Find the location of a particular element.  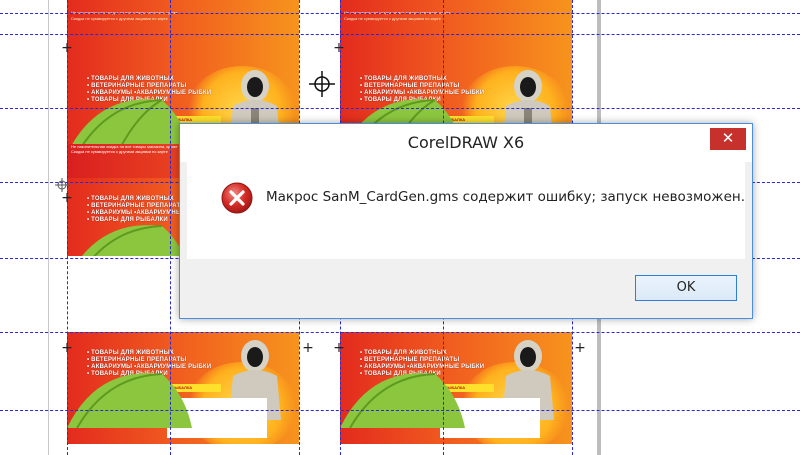

dialog-titlebar: CorelDRAW X6 ✕ is located at coordinates (466, 143).